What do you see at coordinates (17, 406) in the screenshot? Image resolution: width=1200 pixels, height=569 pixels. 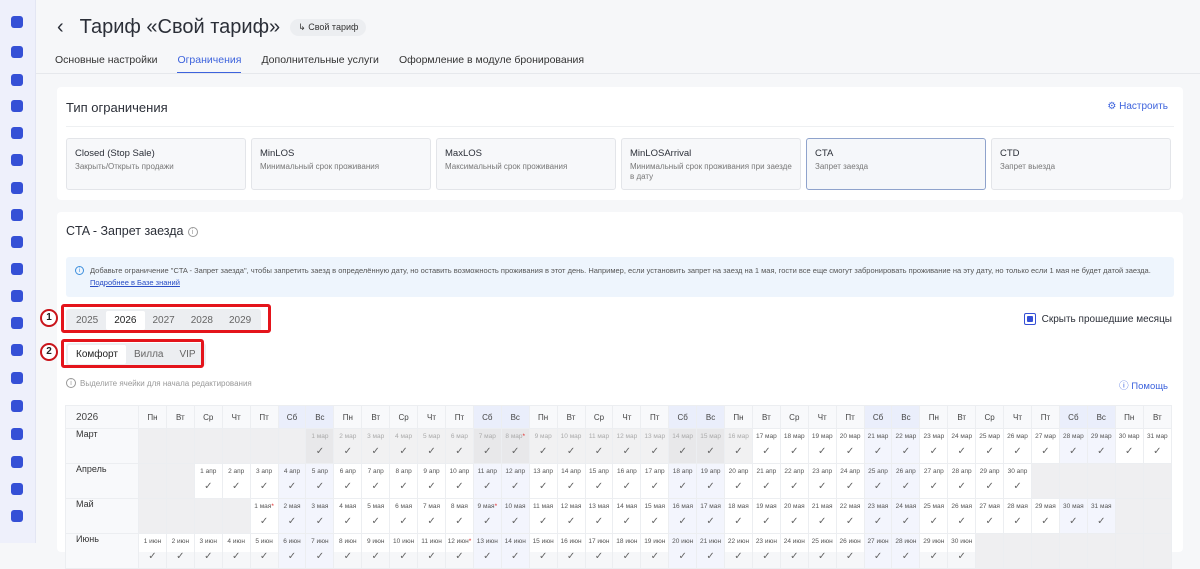 I see `calculator-icon` at bounding box center [17, 406].